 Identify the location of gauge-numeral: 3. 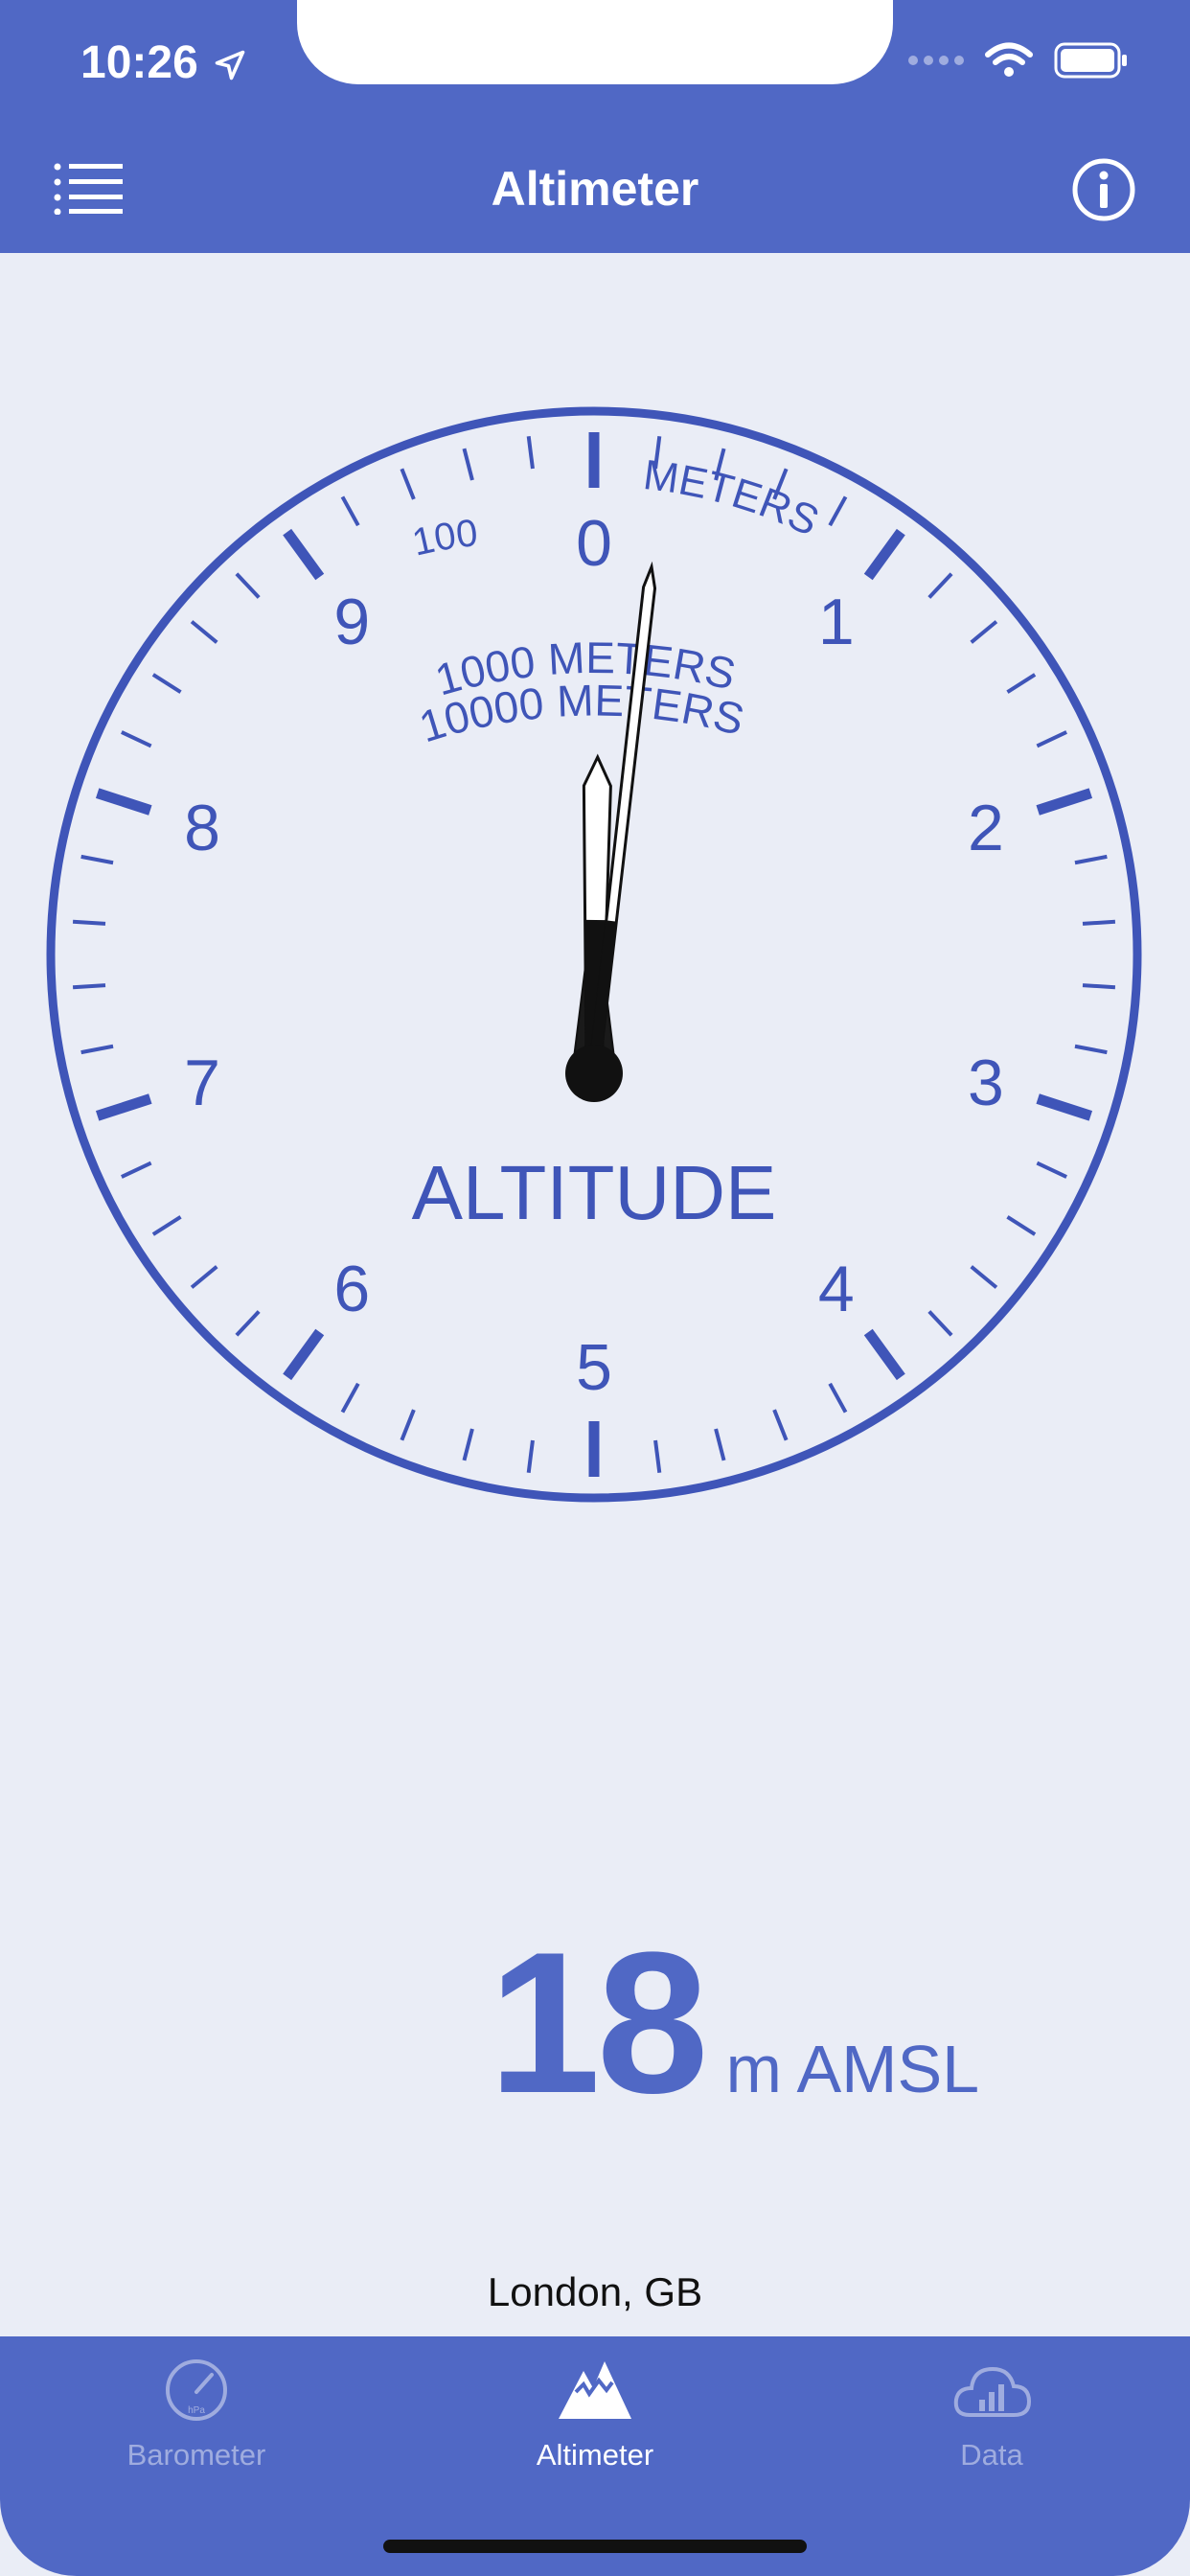
(986, 1082).